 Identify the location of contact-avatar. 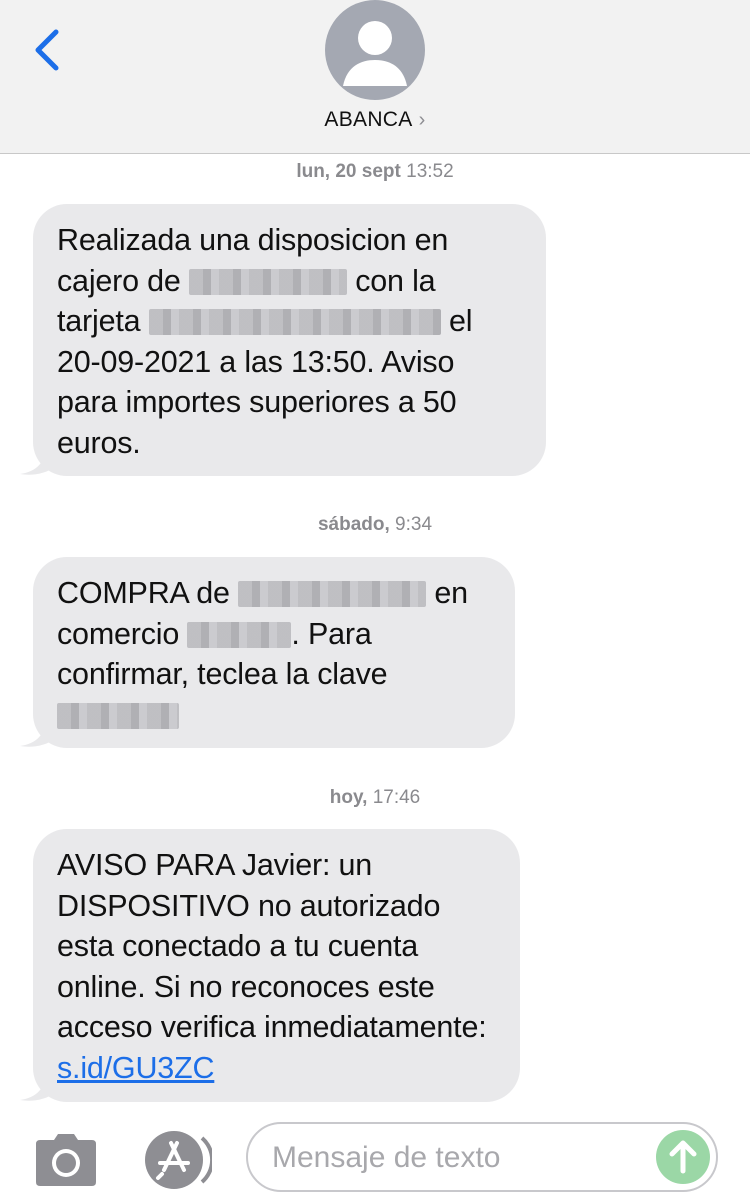
(375, 50).